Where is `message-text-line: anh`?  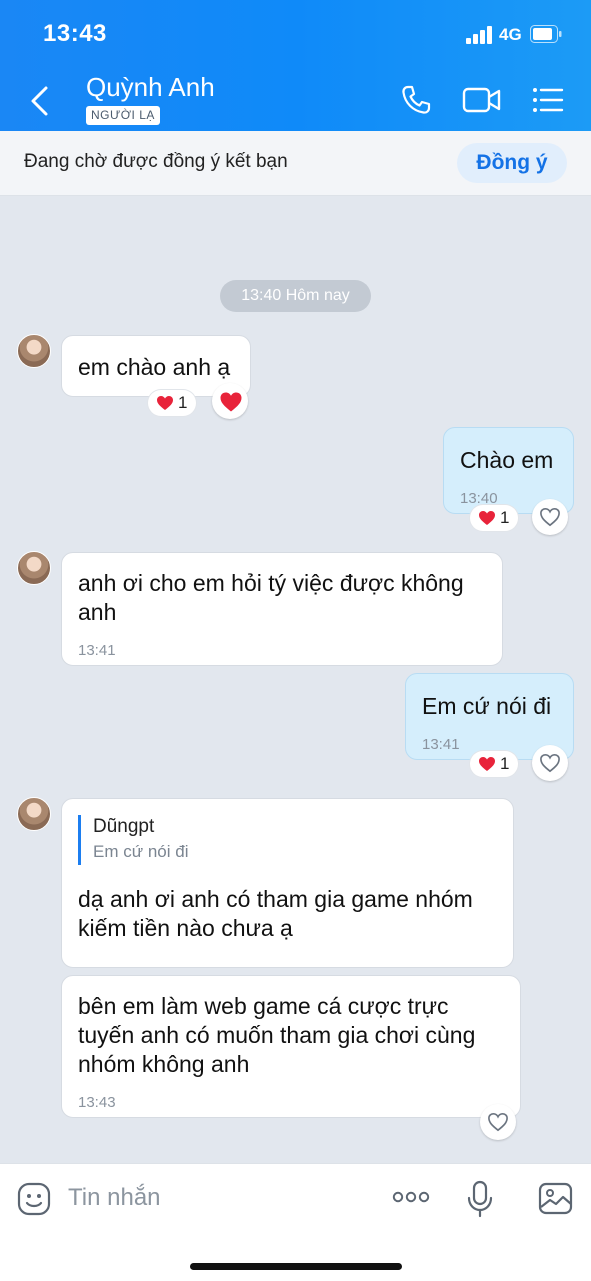
message-text-line: anh is located at coordinates (97, 612).